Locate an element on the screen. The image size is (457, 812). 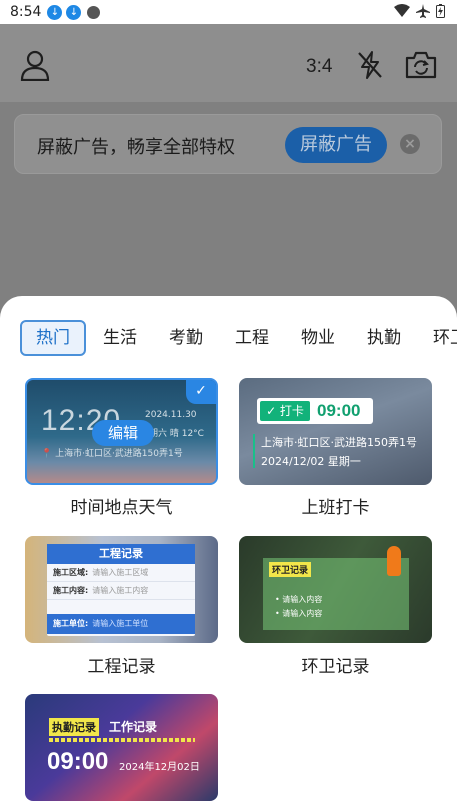
notification-dot-icon is located at coordinates (94, 12).